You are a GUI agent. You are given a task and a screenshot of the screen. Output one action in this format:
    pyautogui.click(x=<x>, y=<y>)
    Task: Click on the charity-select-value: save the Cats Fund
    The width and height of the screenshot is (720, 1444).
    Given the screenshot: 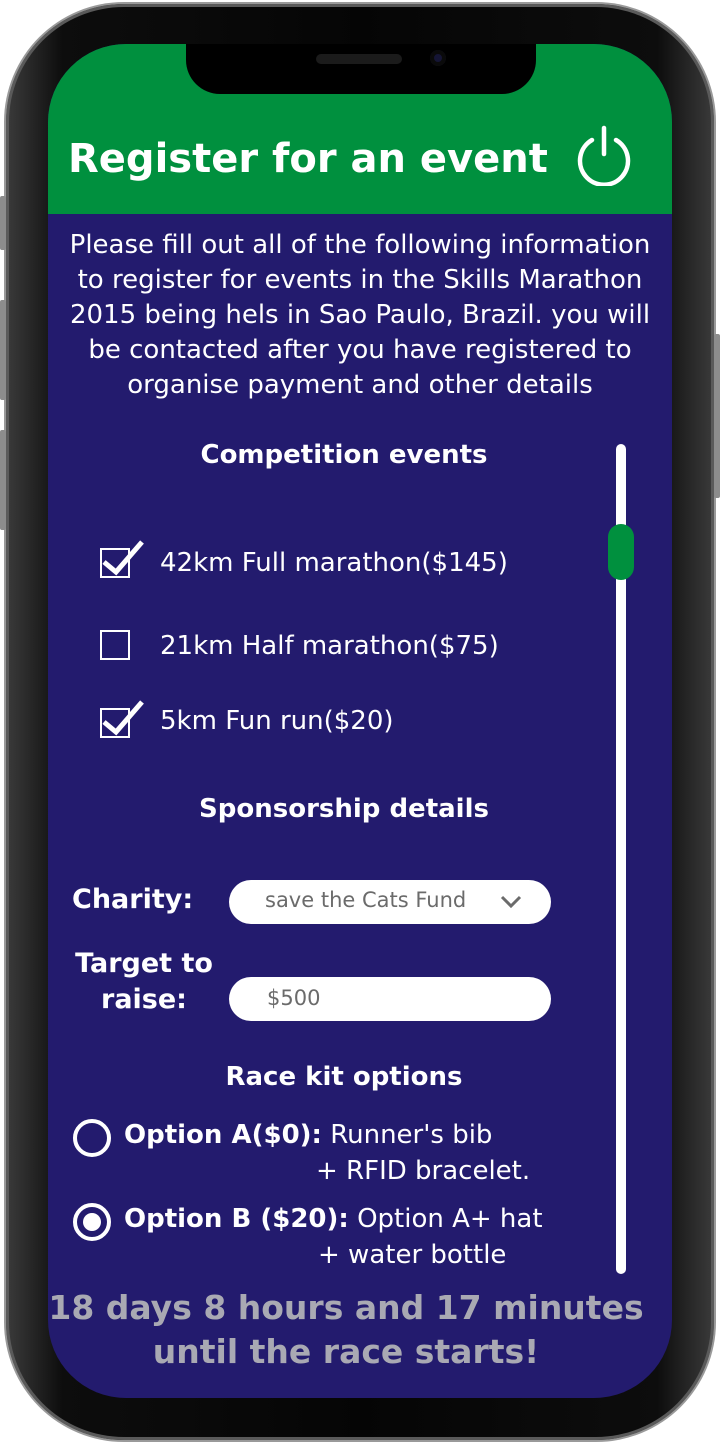 What is the action you would take?
    pyautogui.click(x=366, y=900)
    